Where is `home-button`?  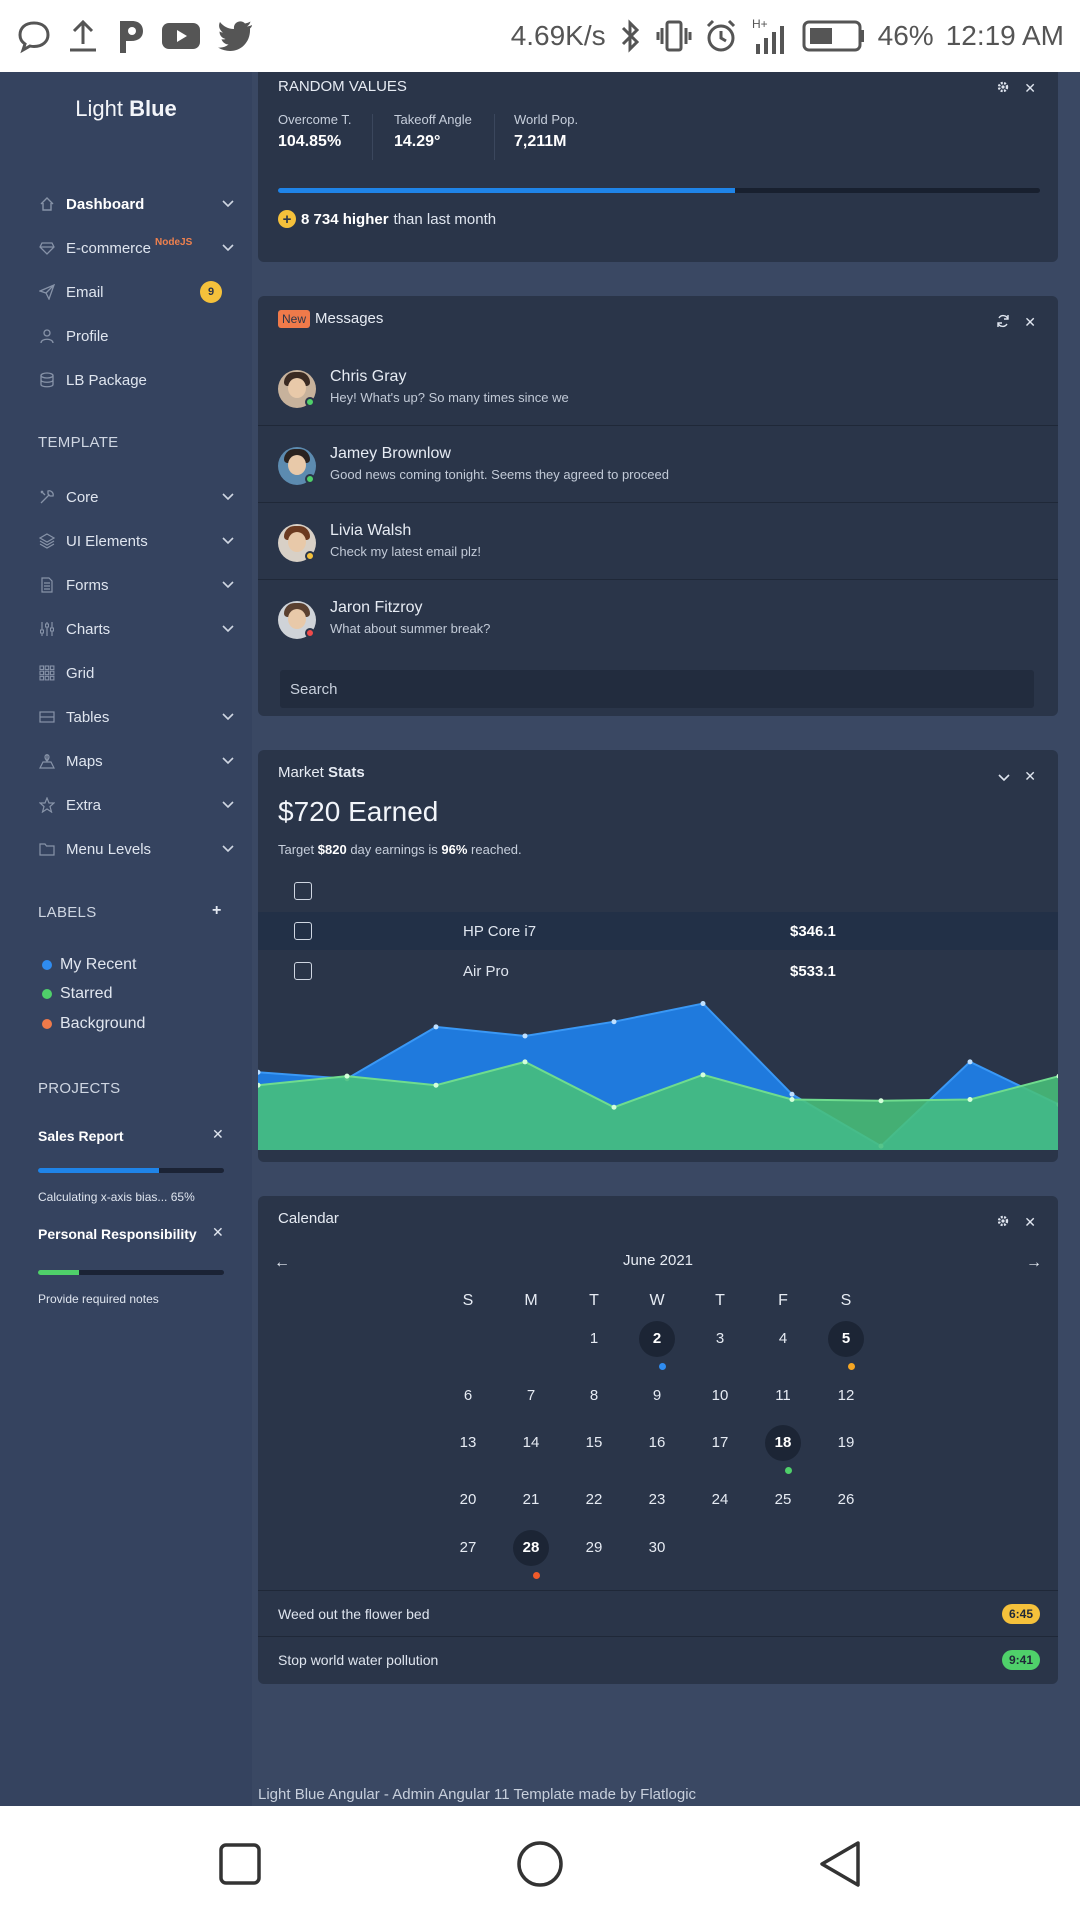
home-button is located at coordinates (540, 1864).